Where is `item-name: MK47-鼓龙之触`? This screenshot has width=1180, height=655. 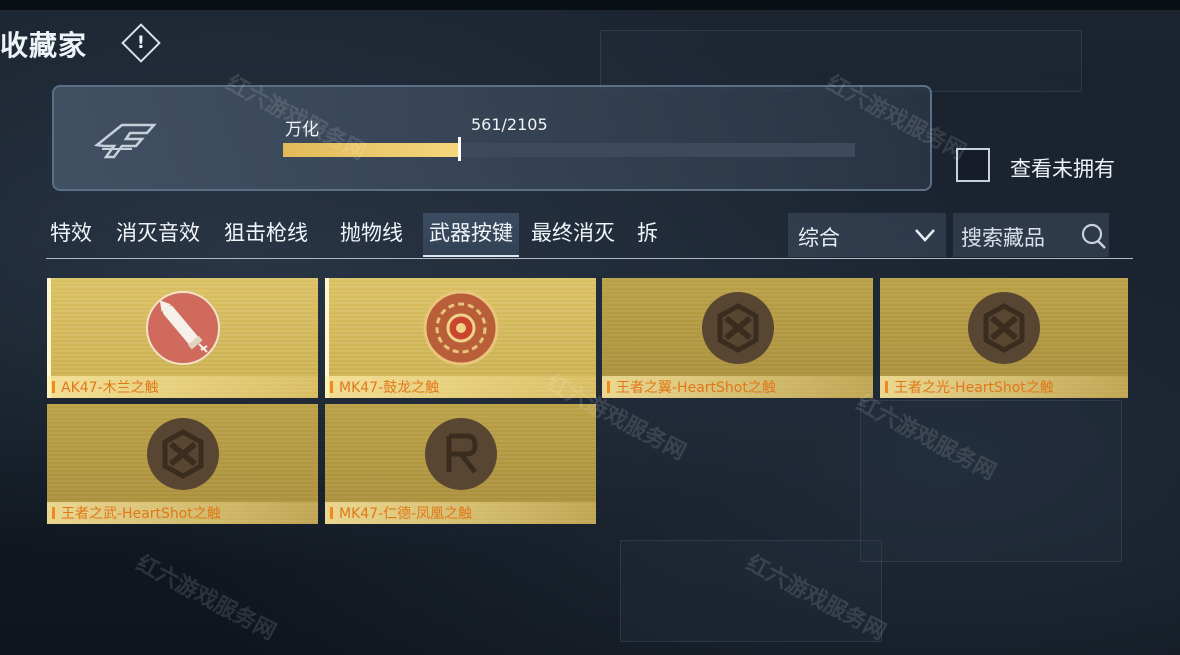 item-name: MK47-鼓龙之触 is located at coordinates (389, 388).